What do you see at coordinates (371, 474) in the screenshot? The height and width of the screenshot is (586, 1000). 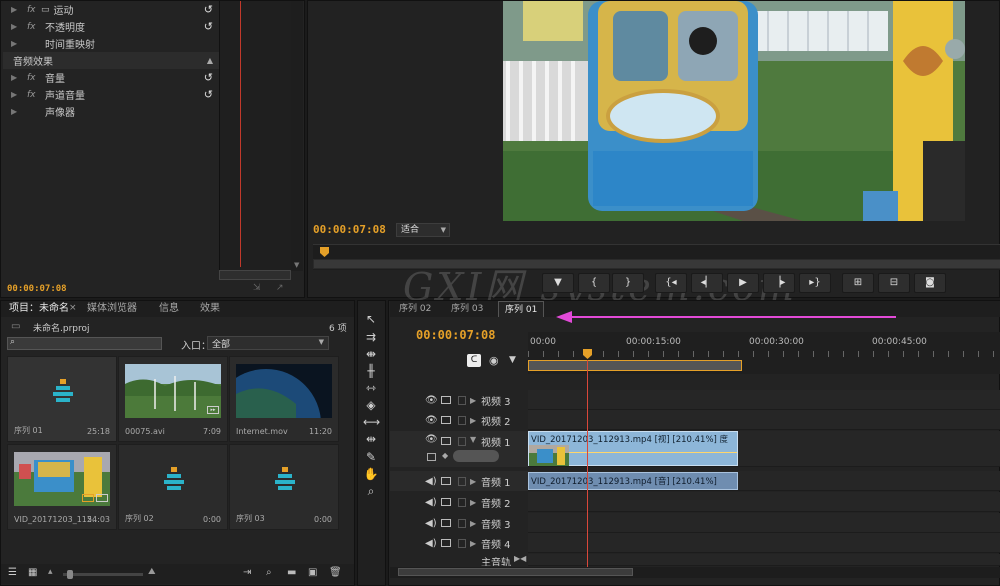 I see `hand-tool-icon: ✋` at bounding box center [371, 474].